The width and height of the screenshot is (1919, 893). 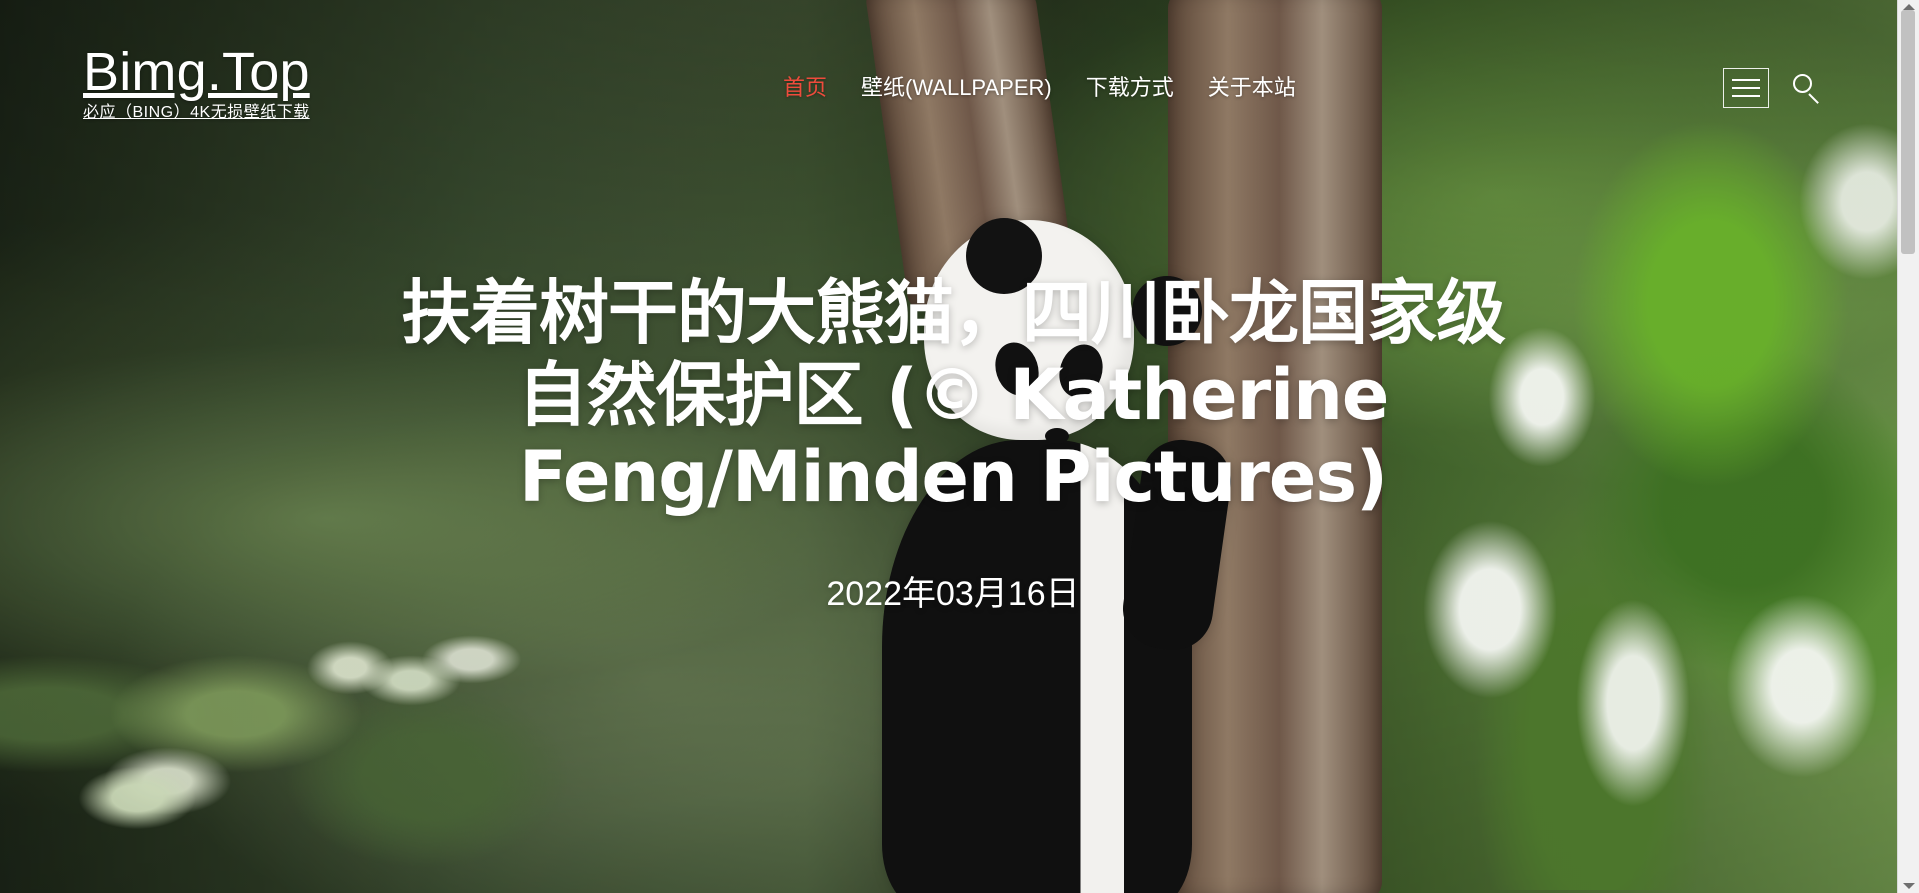 What do you see at coordinates (1908, 446) in the screenshot?
I see `page-scrollbar` at bounding box center [1908, 446].